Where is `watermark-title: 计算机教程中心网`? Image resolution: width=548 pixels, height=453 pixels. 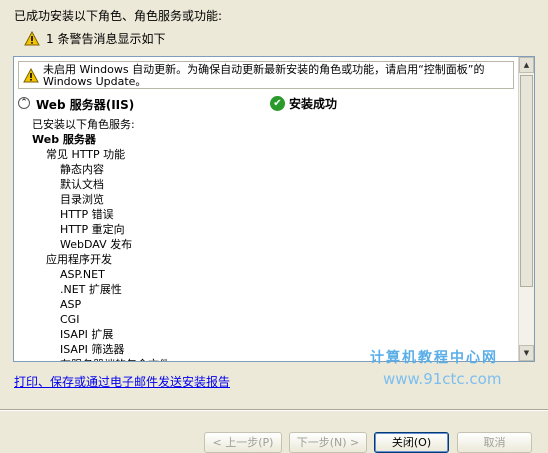 watermark-title: 计算机教程中心网 is located at coordinates (434, 358).